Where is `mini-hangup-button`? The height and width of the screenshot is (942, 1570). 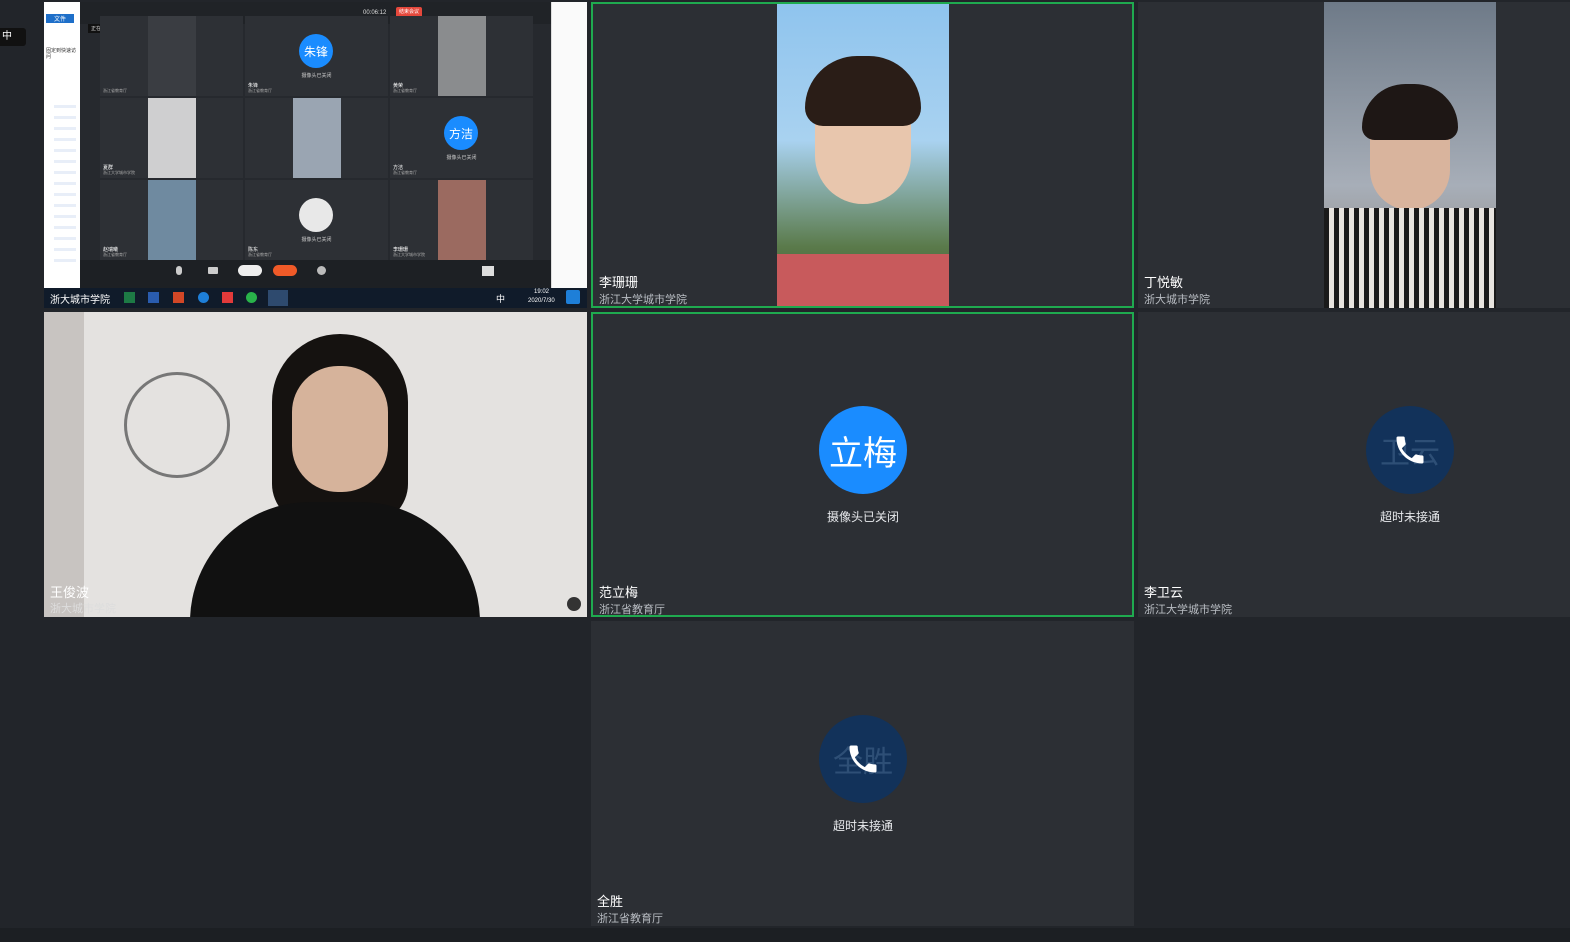
mini-hangup-button is located at coordinates (285, 270).